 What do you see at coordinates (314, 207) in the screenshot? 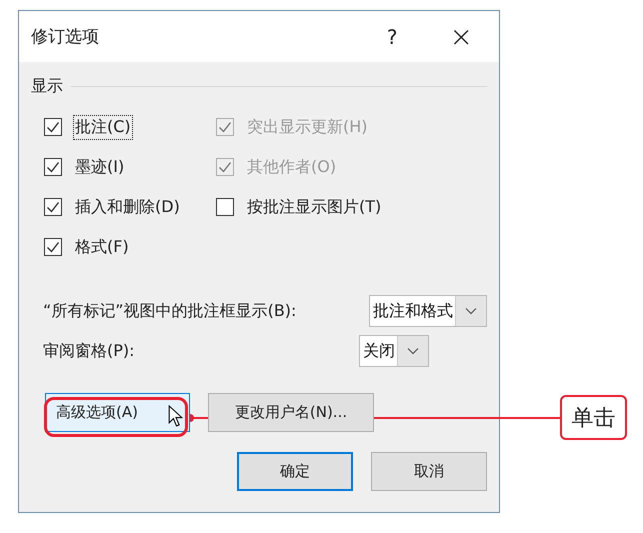
I see `checkbox-label: 按批注显示图片(T)` at bounding box center [314, 207].